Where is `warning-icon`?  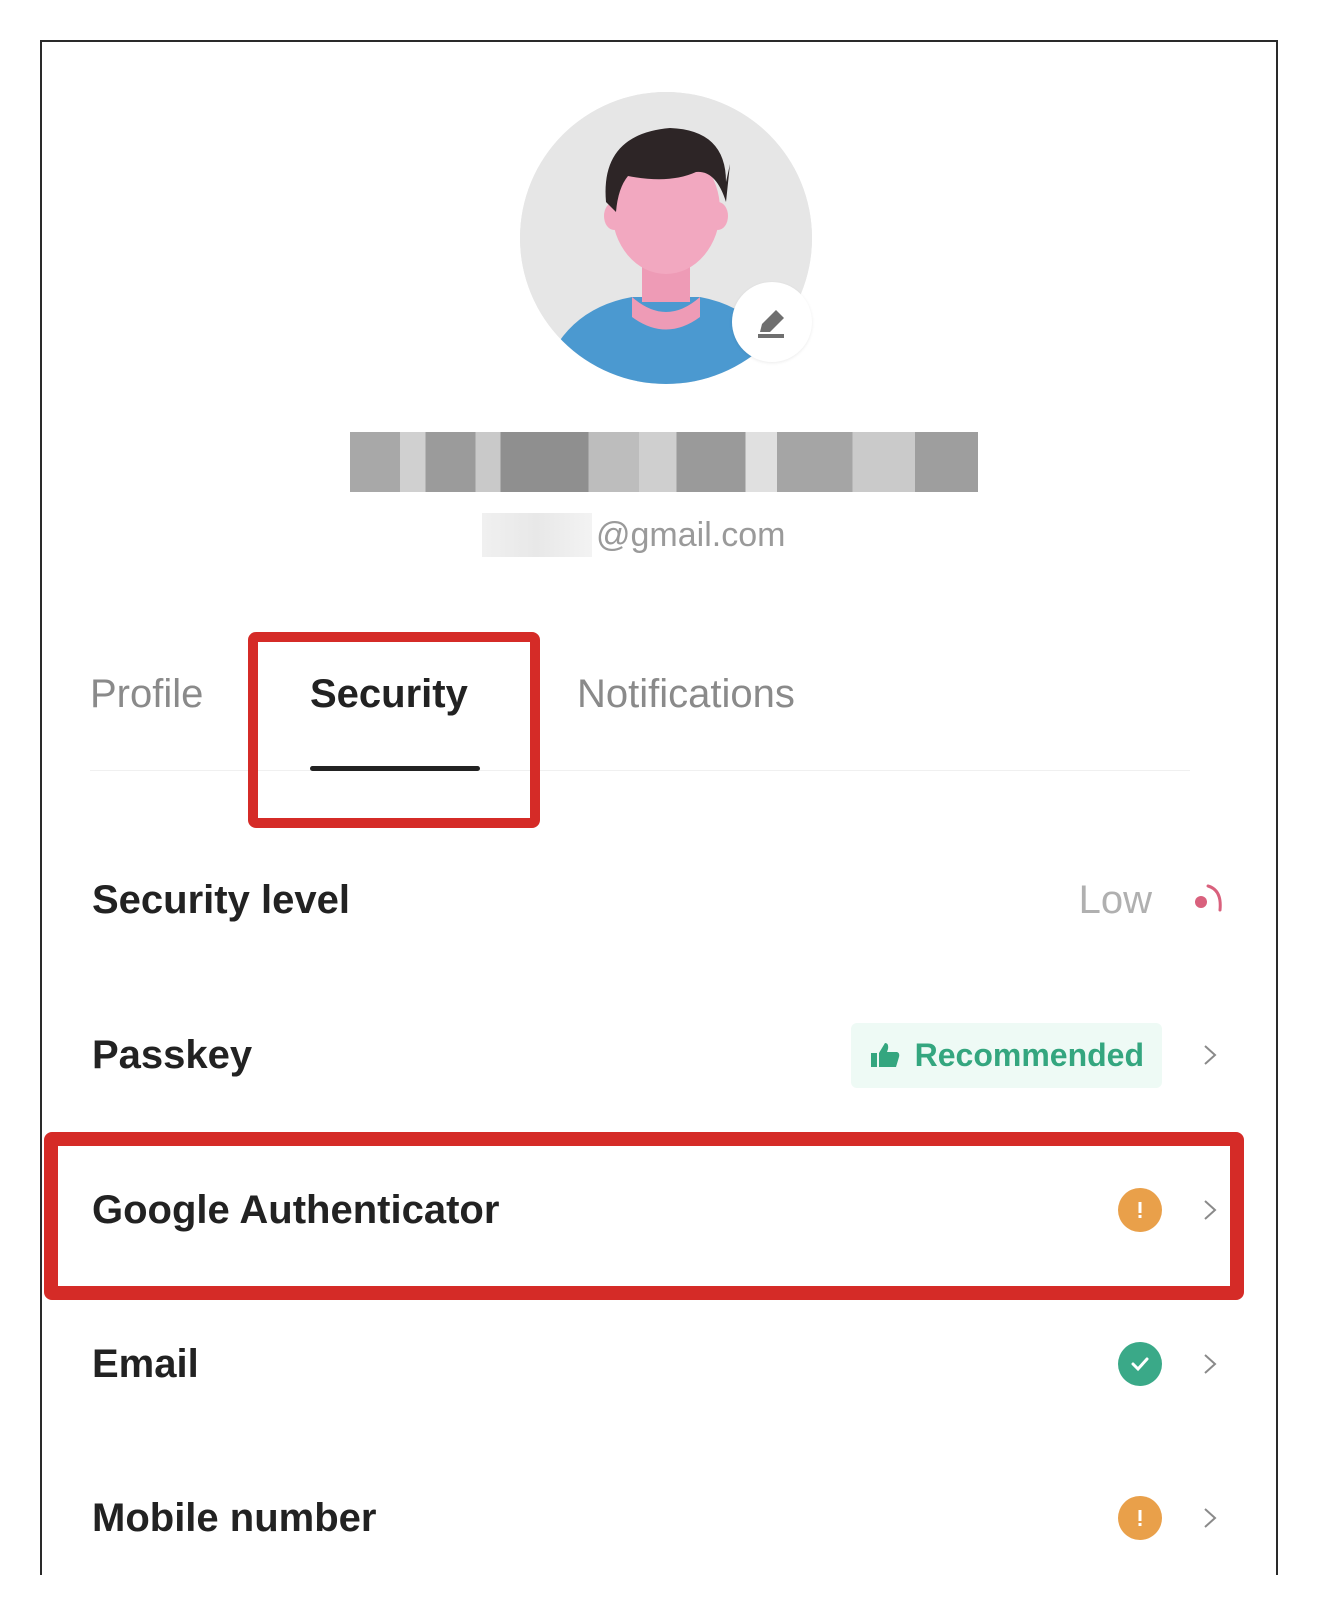
warning-icon is located at coordinates (1140, 1518).